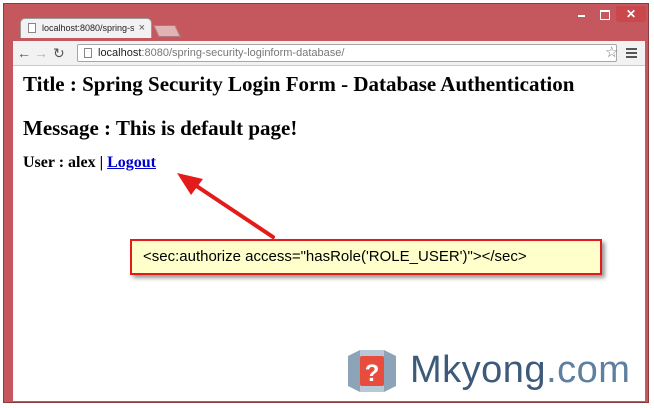  What do you see at coordinates (24, 53) in the screenshot?
I see `back-icon: ←` at bounding box center [24, 53].